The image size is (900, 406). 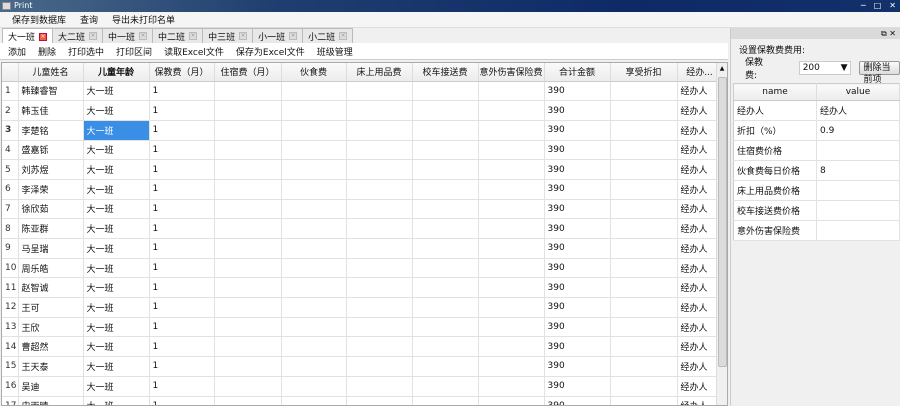 I want to click on cell-name: 王可, so click(x=51, y=307).